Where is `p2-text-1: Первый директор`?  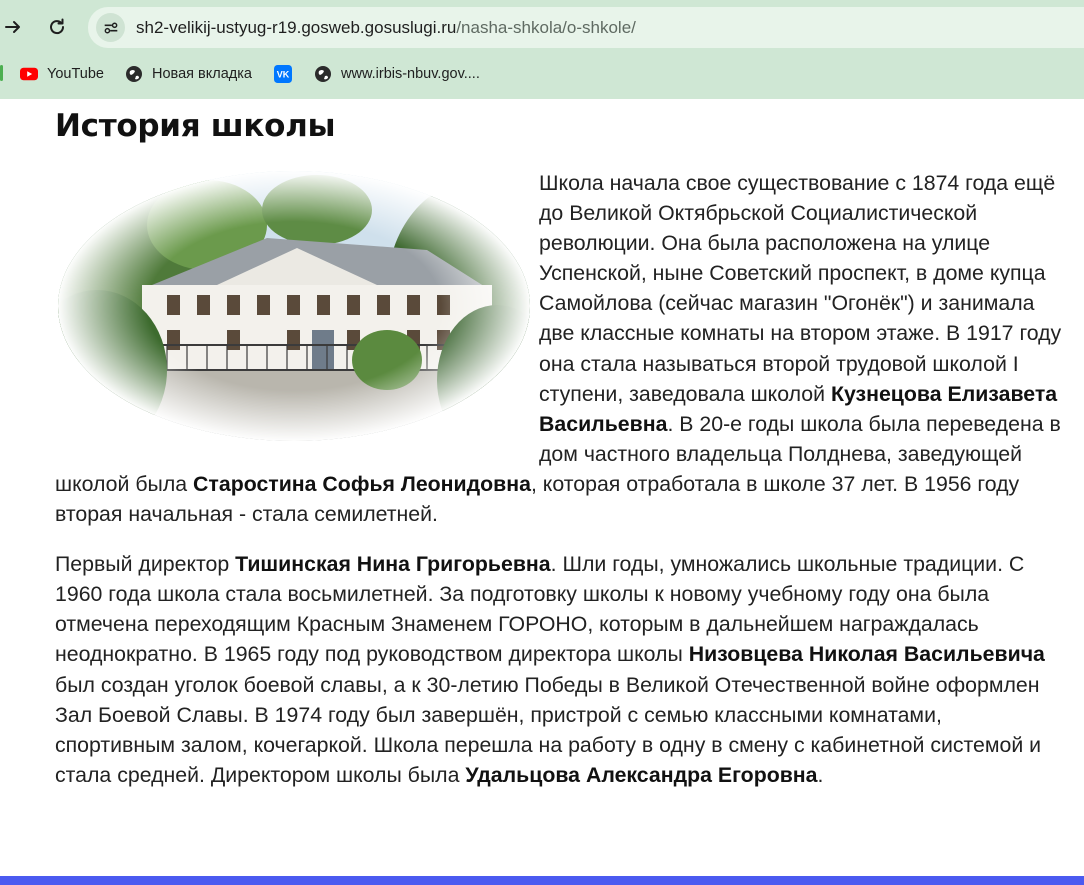 p2-text-1: Первый директор is located at coordinates (145, 564).